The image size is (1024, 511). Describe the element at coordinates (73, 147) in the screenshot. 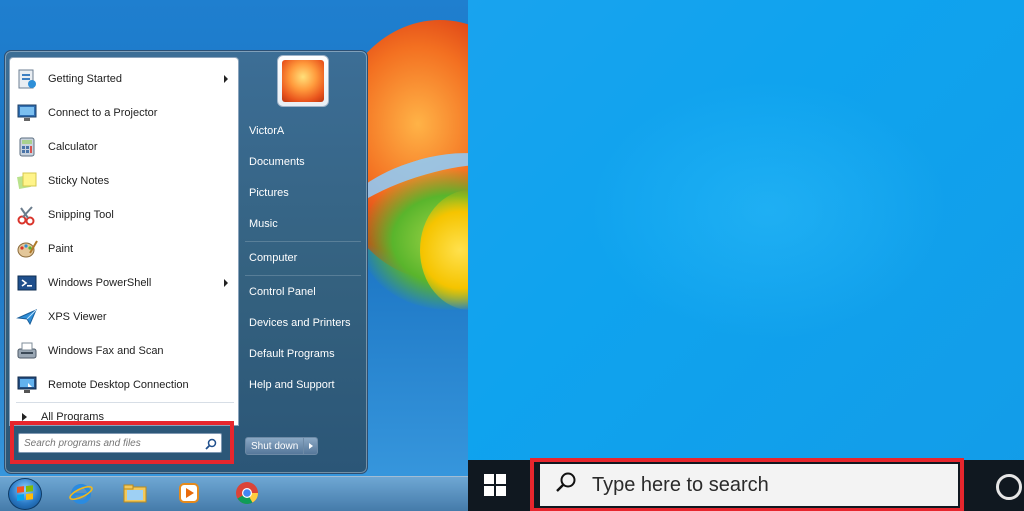

I see `program-label: Calculator` at that location.